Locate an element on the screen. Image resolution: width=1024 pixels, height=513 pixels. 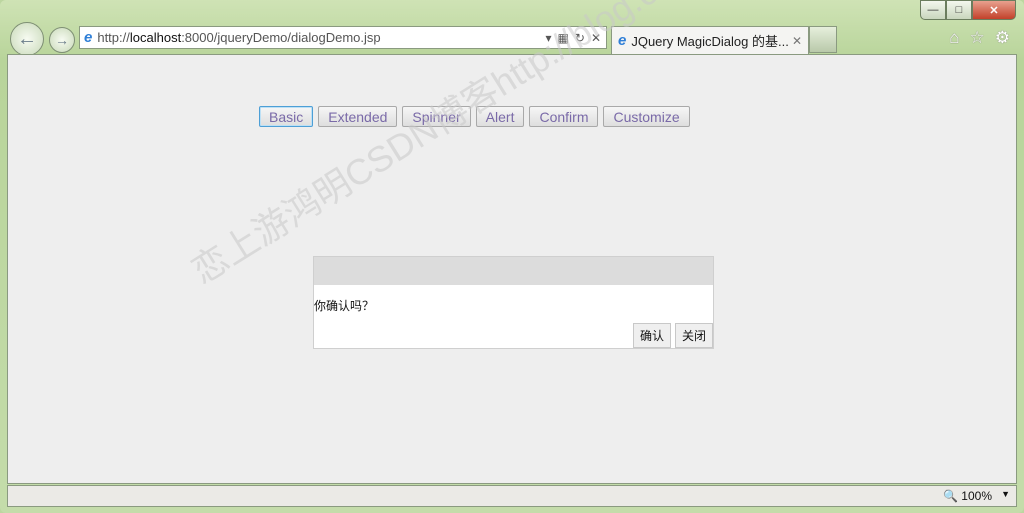
dialog-close-button: 关闭 is located at coordinates (694, 335).